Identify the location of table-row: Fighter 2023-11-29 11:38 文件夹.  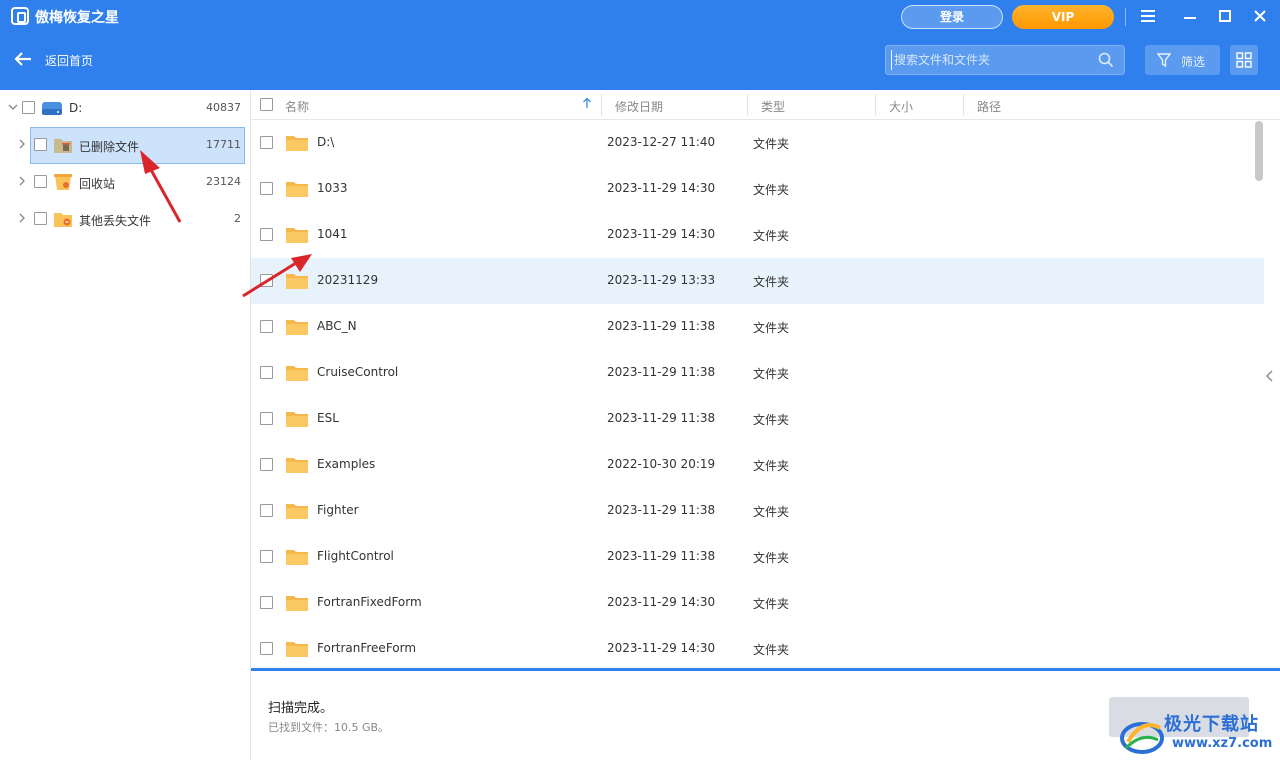
(757, 511).